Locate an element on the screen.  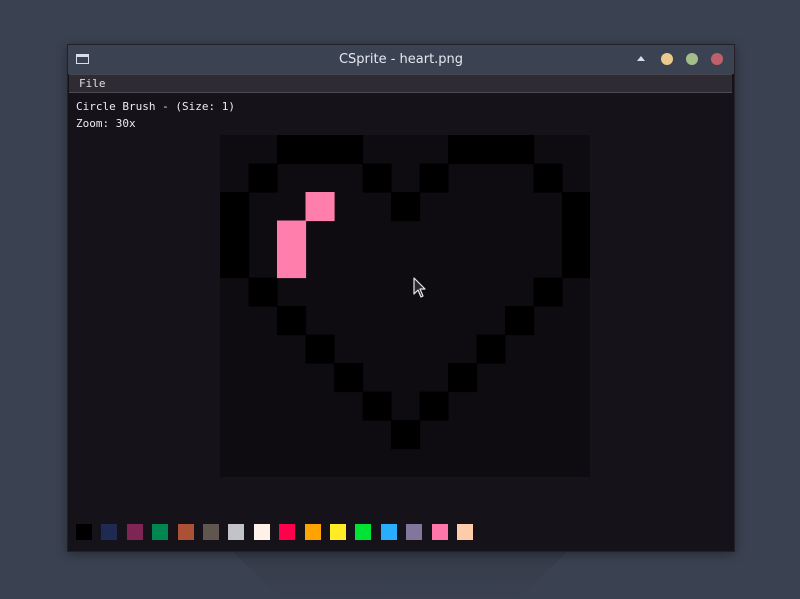
close-button is located at coordinates (717, 59).